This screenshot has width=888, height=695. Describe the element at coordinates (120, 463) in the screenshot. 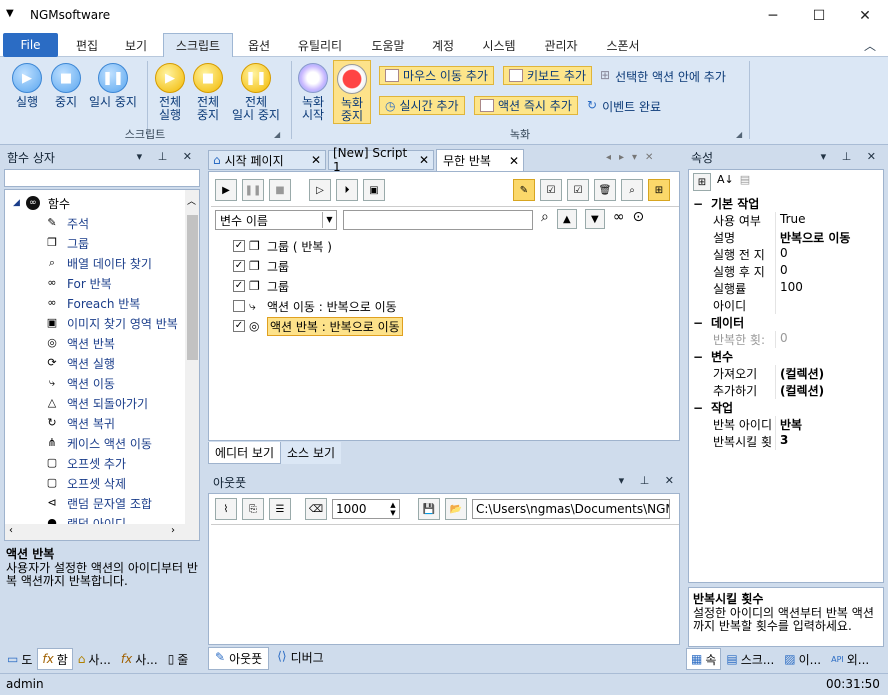

I see `function-item: ▢ 오프셋 추가` at that location.